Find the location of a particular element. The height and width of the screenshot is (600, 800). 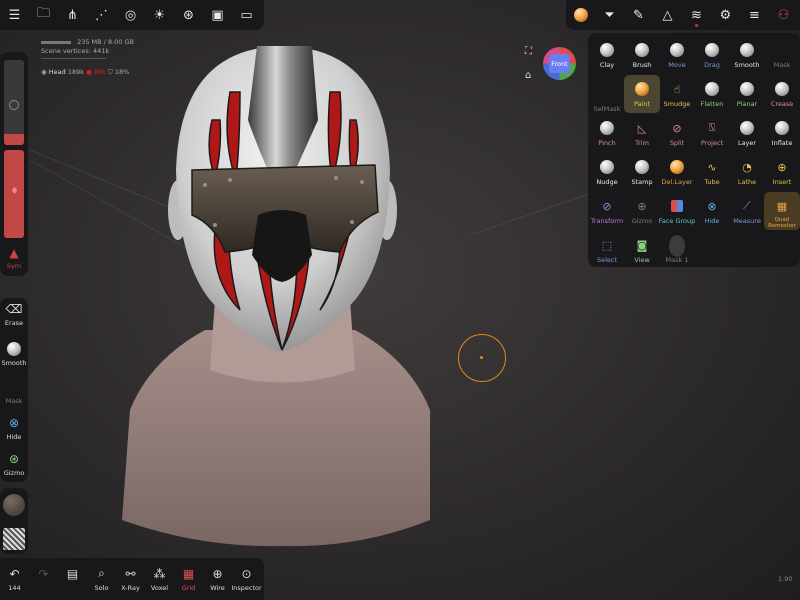

tool-select: ⬚ Select is located at coordinates (607, 250).